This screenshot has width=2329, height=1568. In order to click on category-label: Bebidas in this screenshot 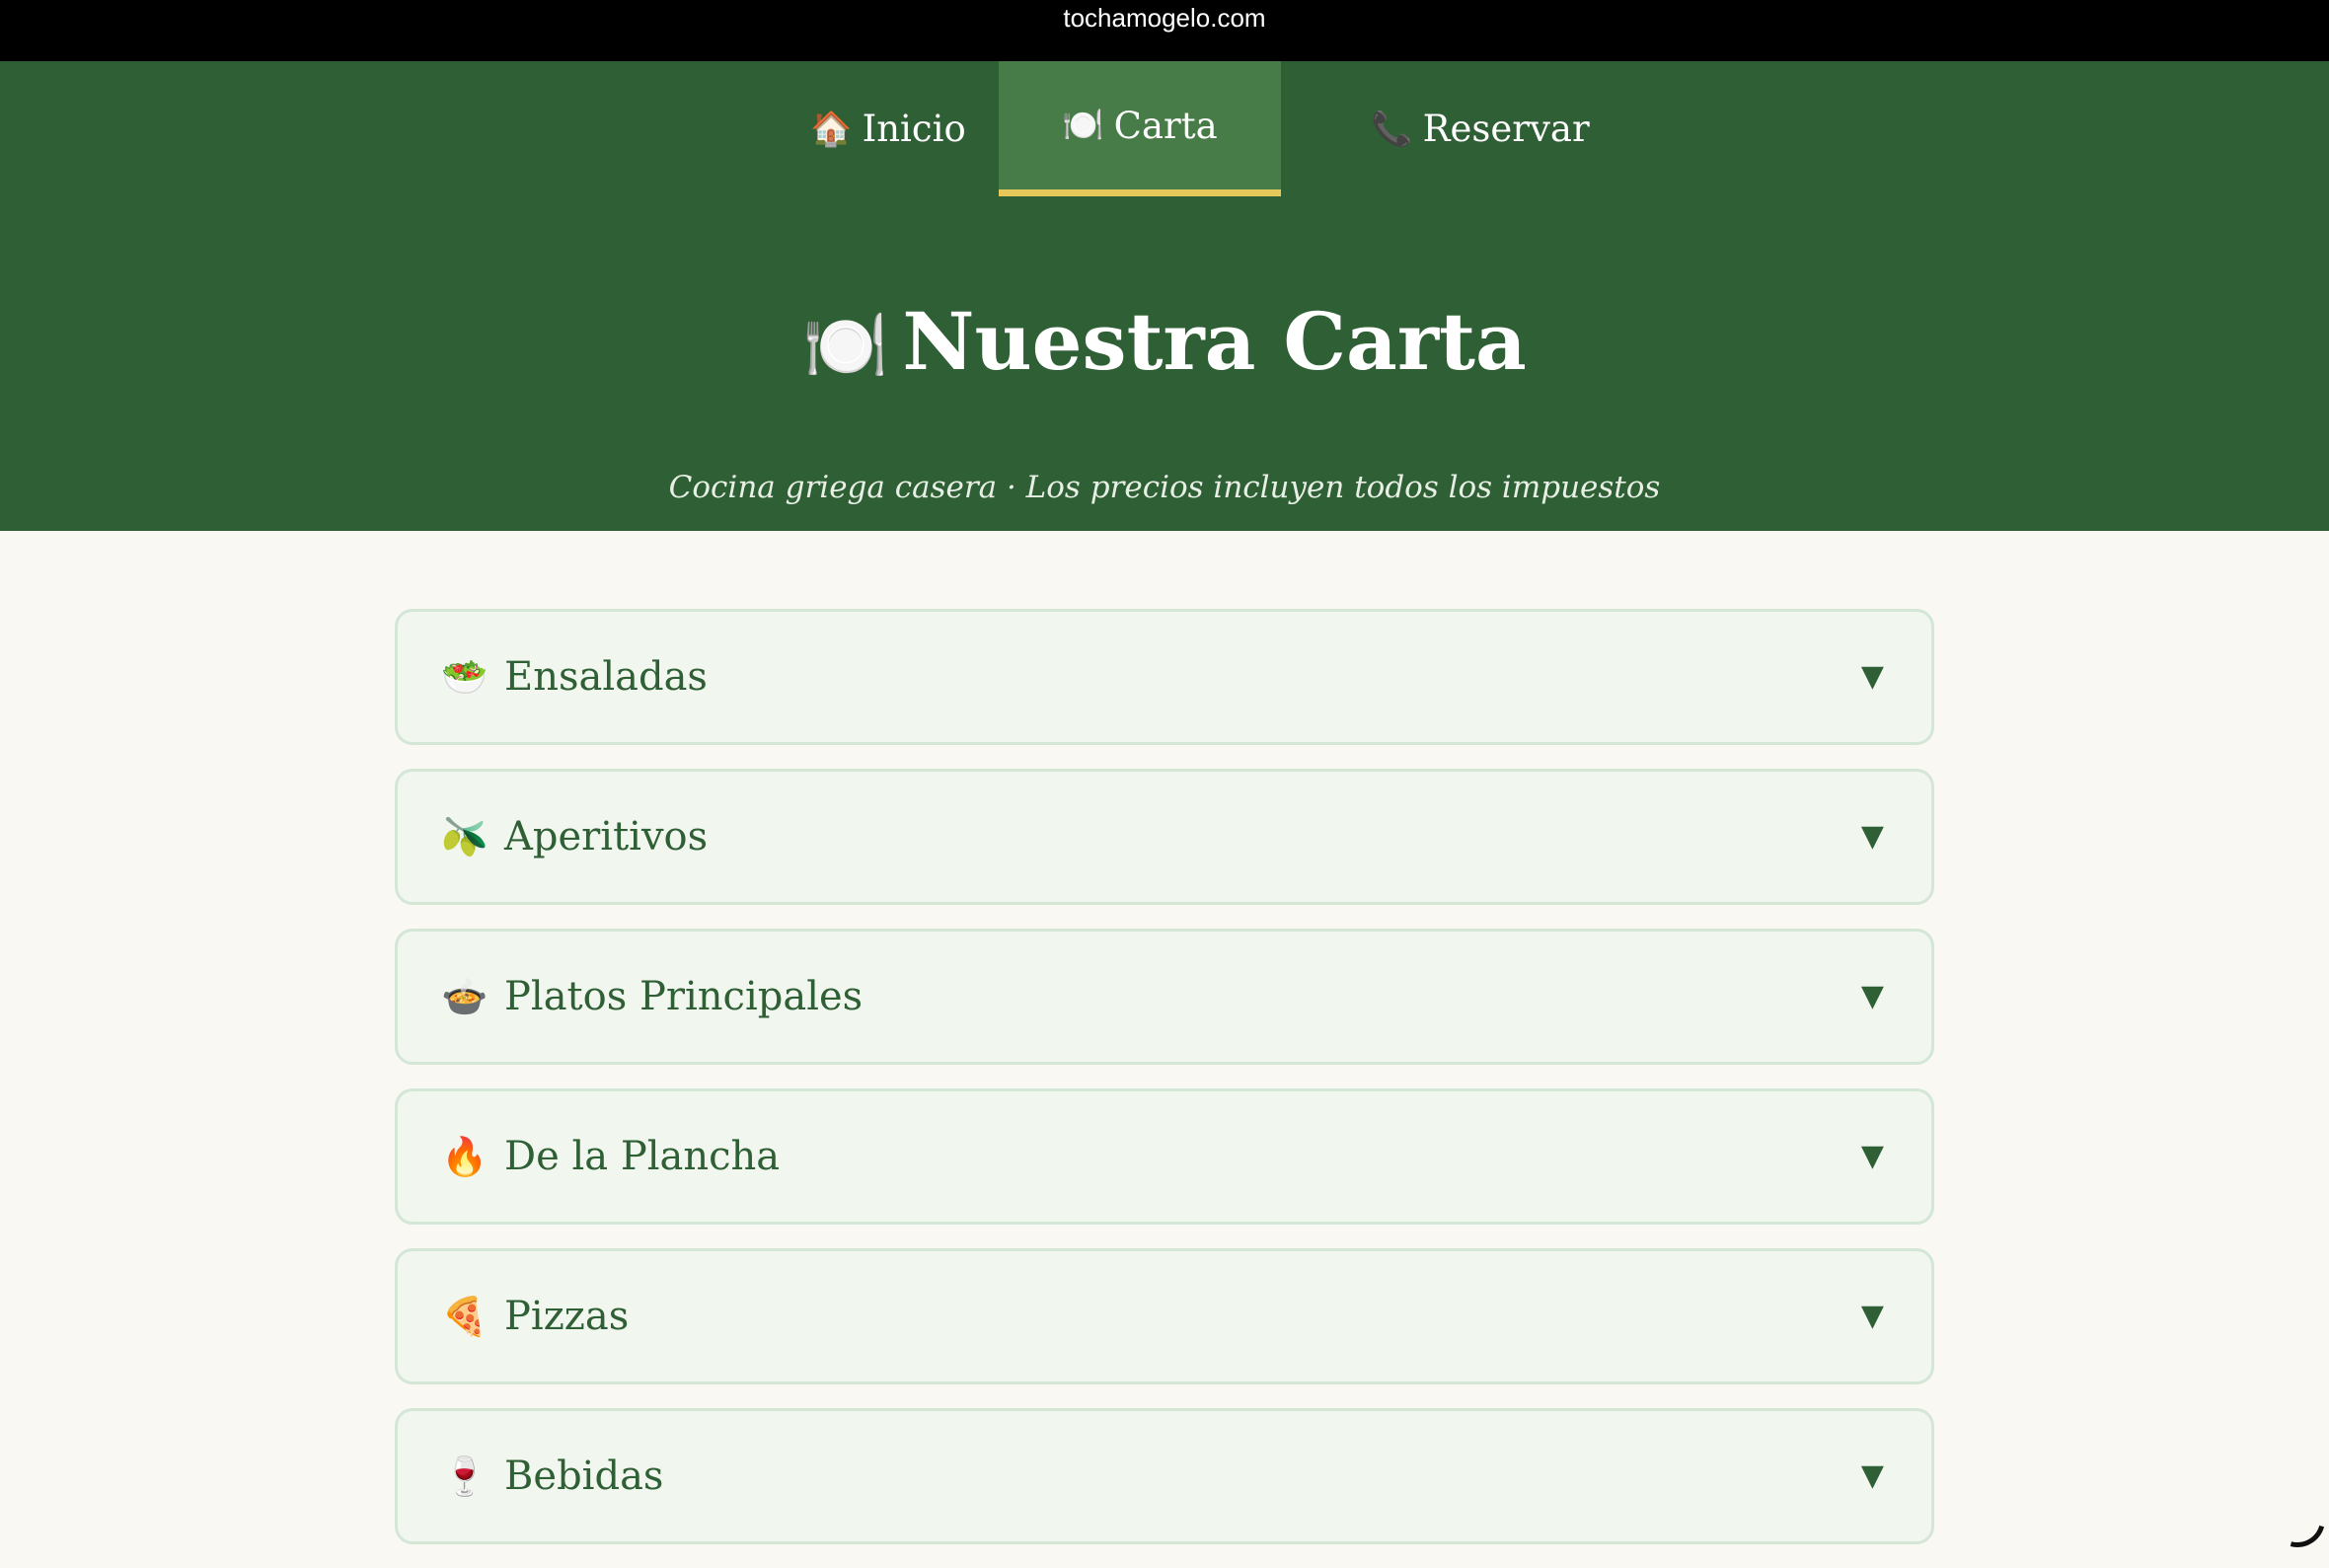, I will do `click(584, 1476)`.